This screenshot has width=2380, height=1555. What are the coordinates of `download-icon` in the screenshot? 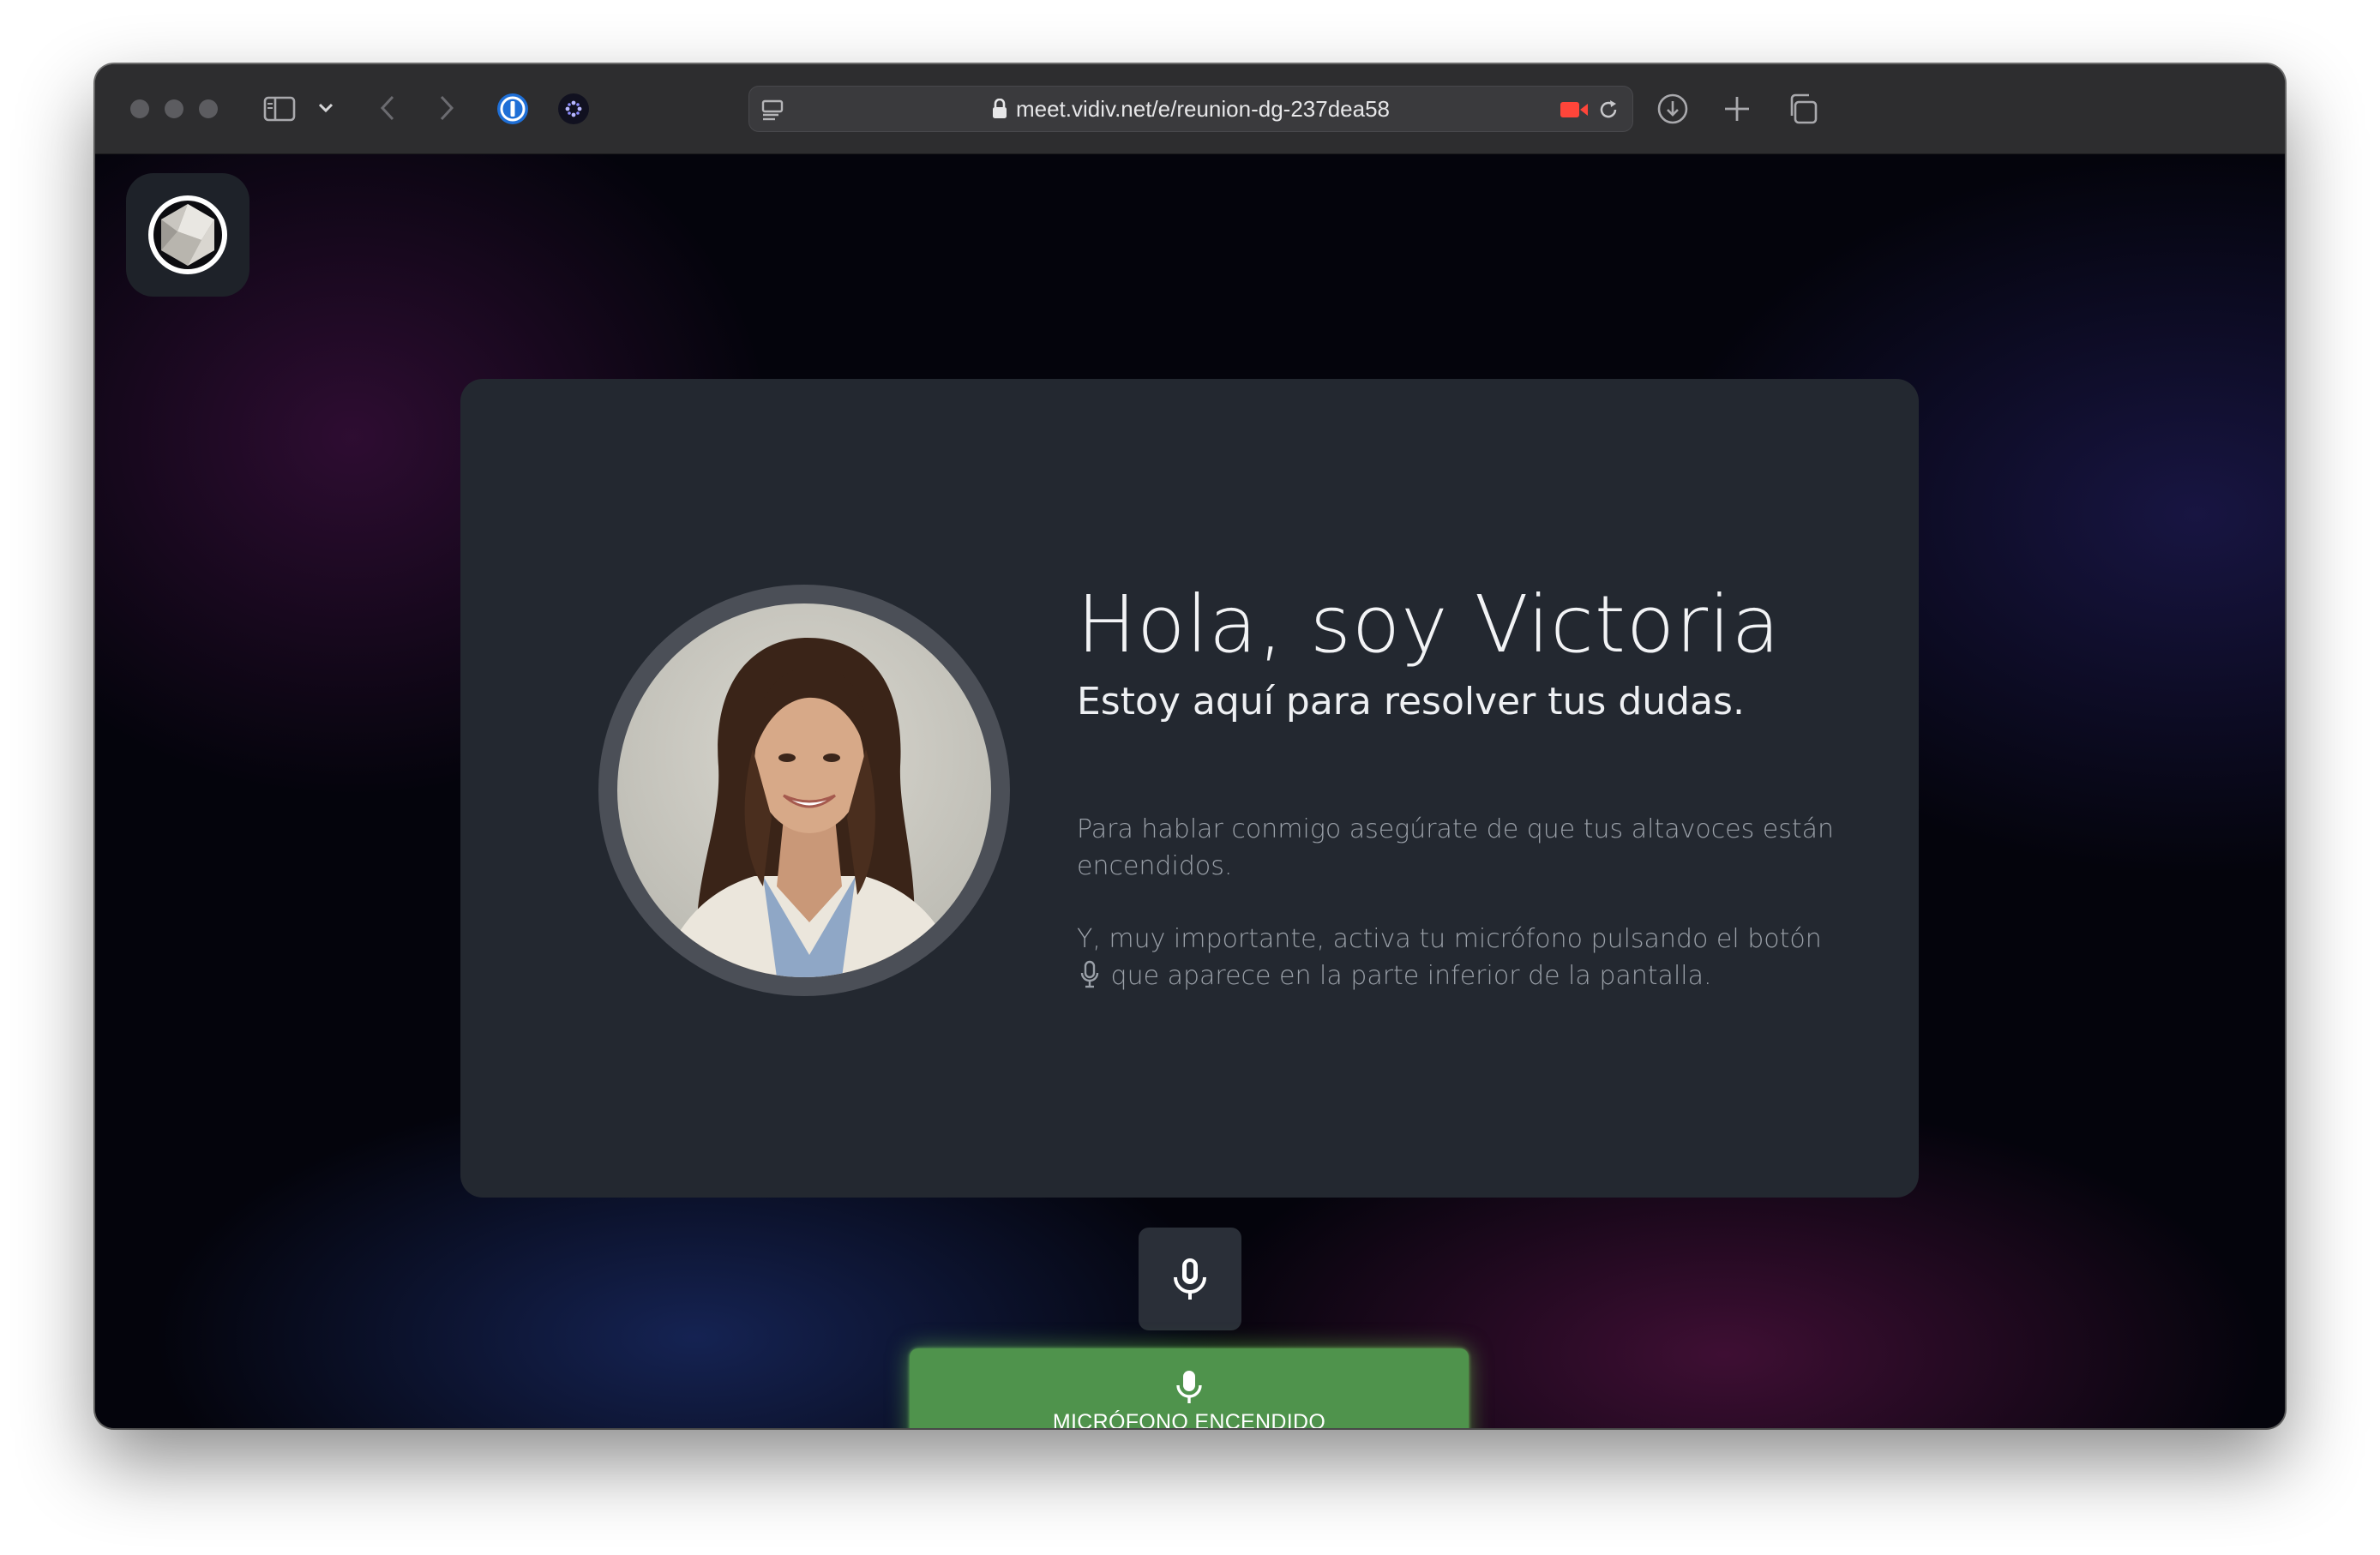 It's located at (1673, 109).